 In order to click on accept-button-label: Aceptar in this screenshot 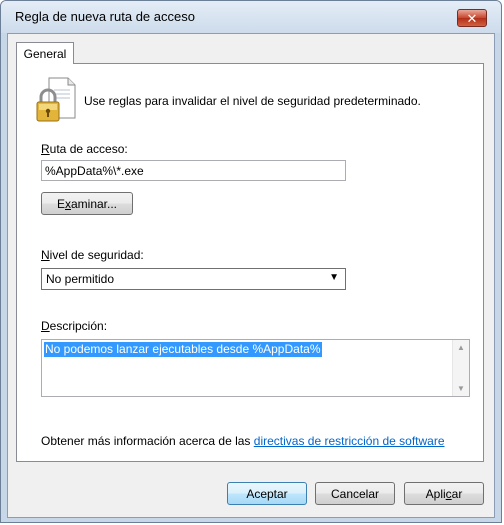, I will do `click(267, 493)`.